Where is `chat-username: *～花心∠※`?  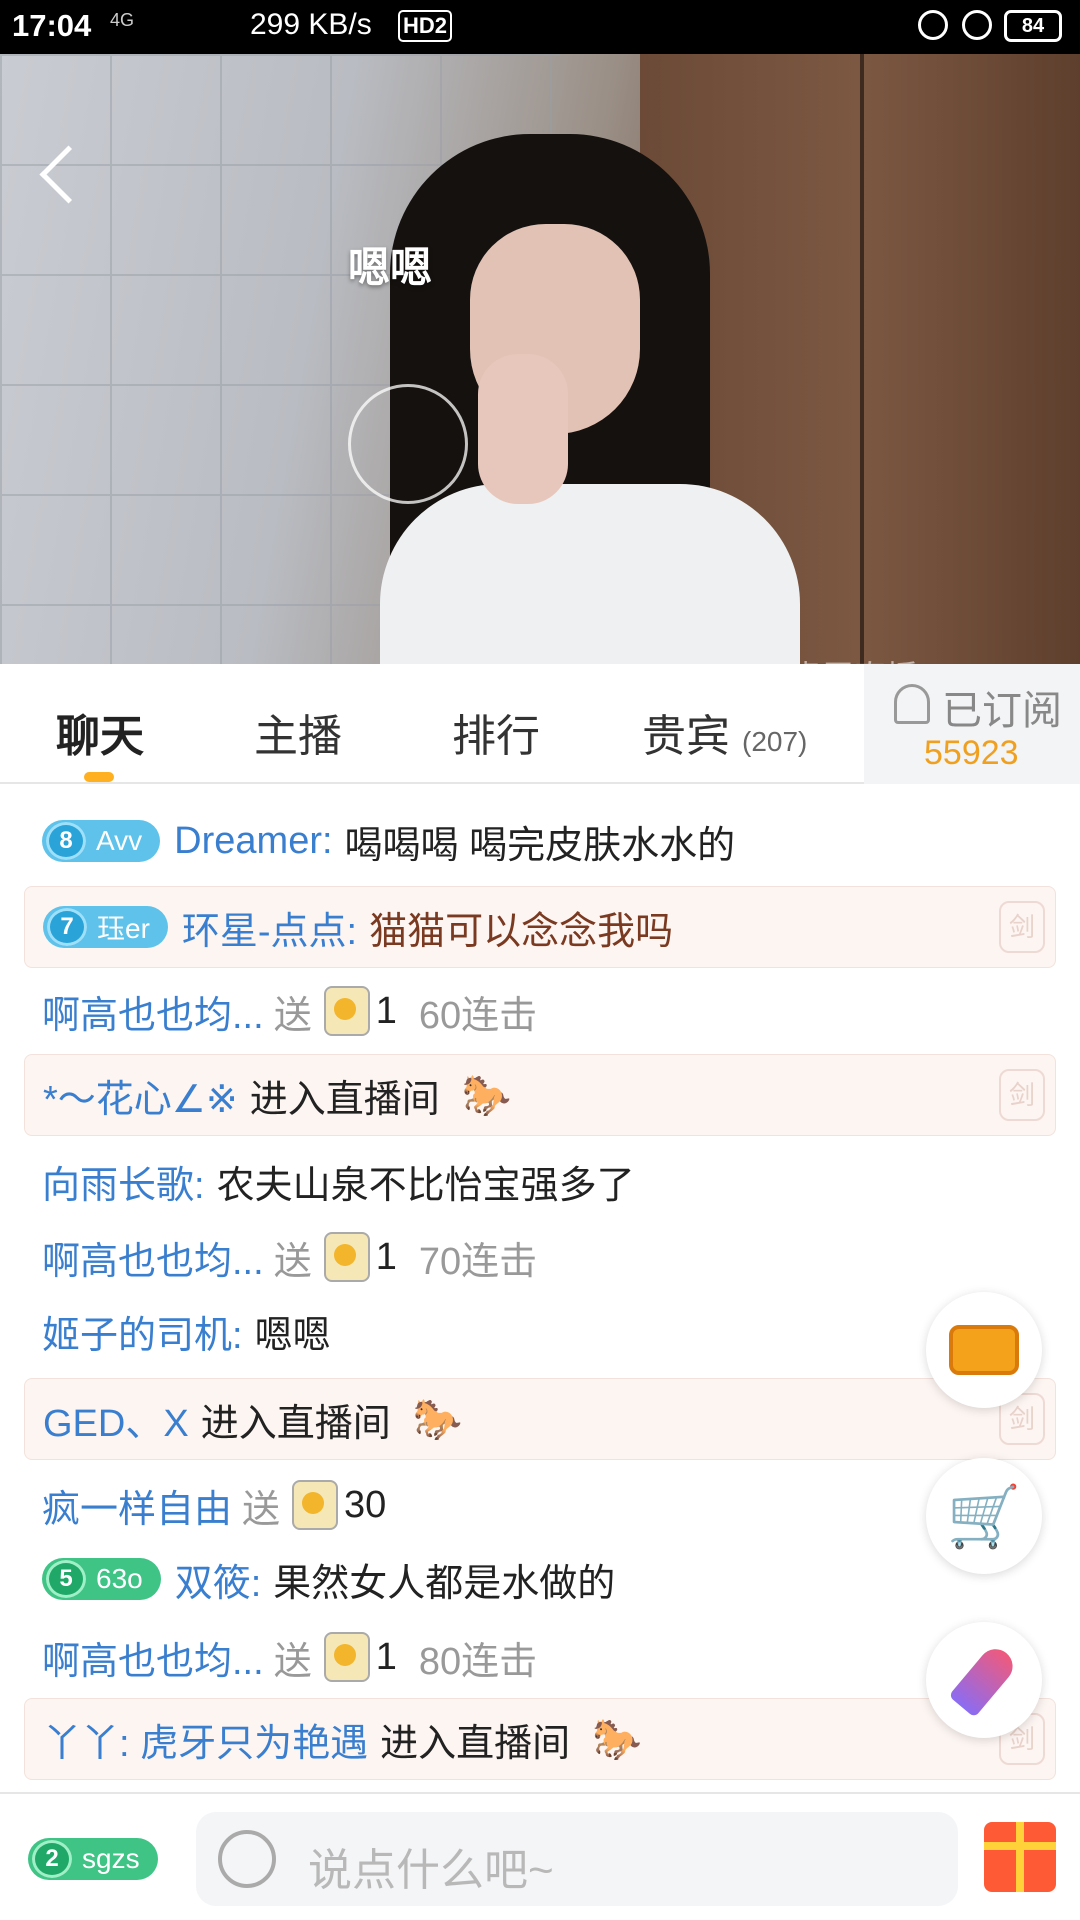 chat-username: *～花心∠※ is located at coordinates (140, 1095).